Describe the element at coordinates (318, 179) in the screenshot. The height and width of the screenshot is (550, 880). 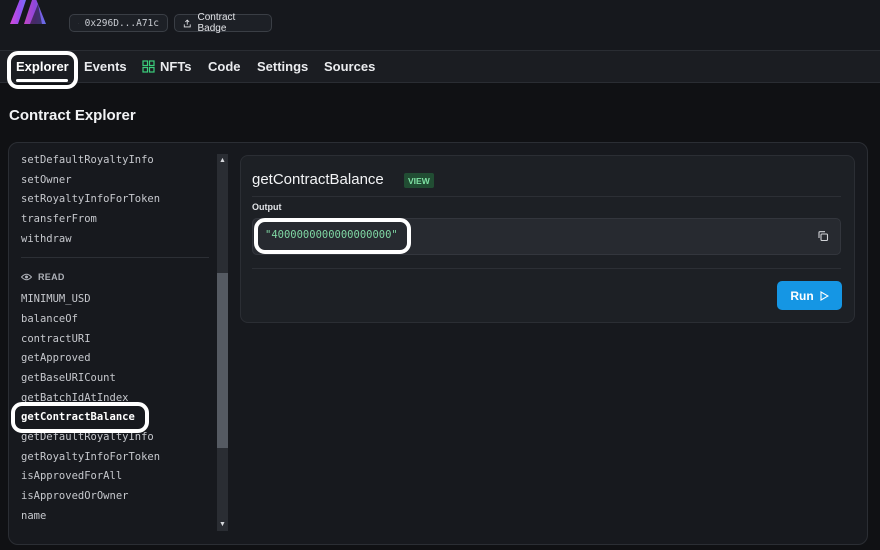
I see `function-title: getContractBalance` at that location.